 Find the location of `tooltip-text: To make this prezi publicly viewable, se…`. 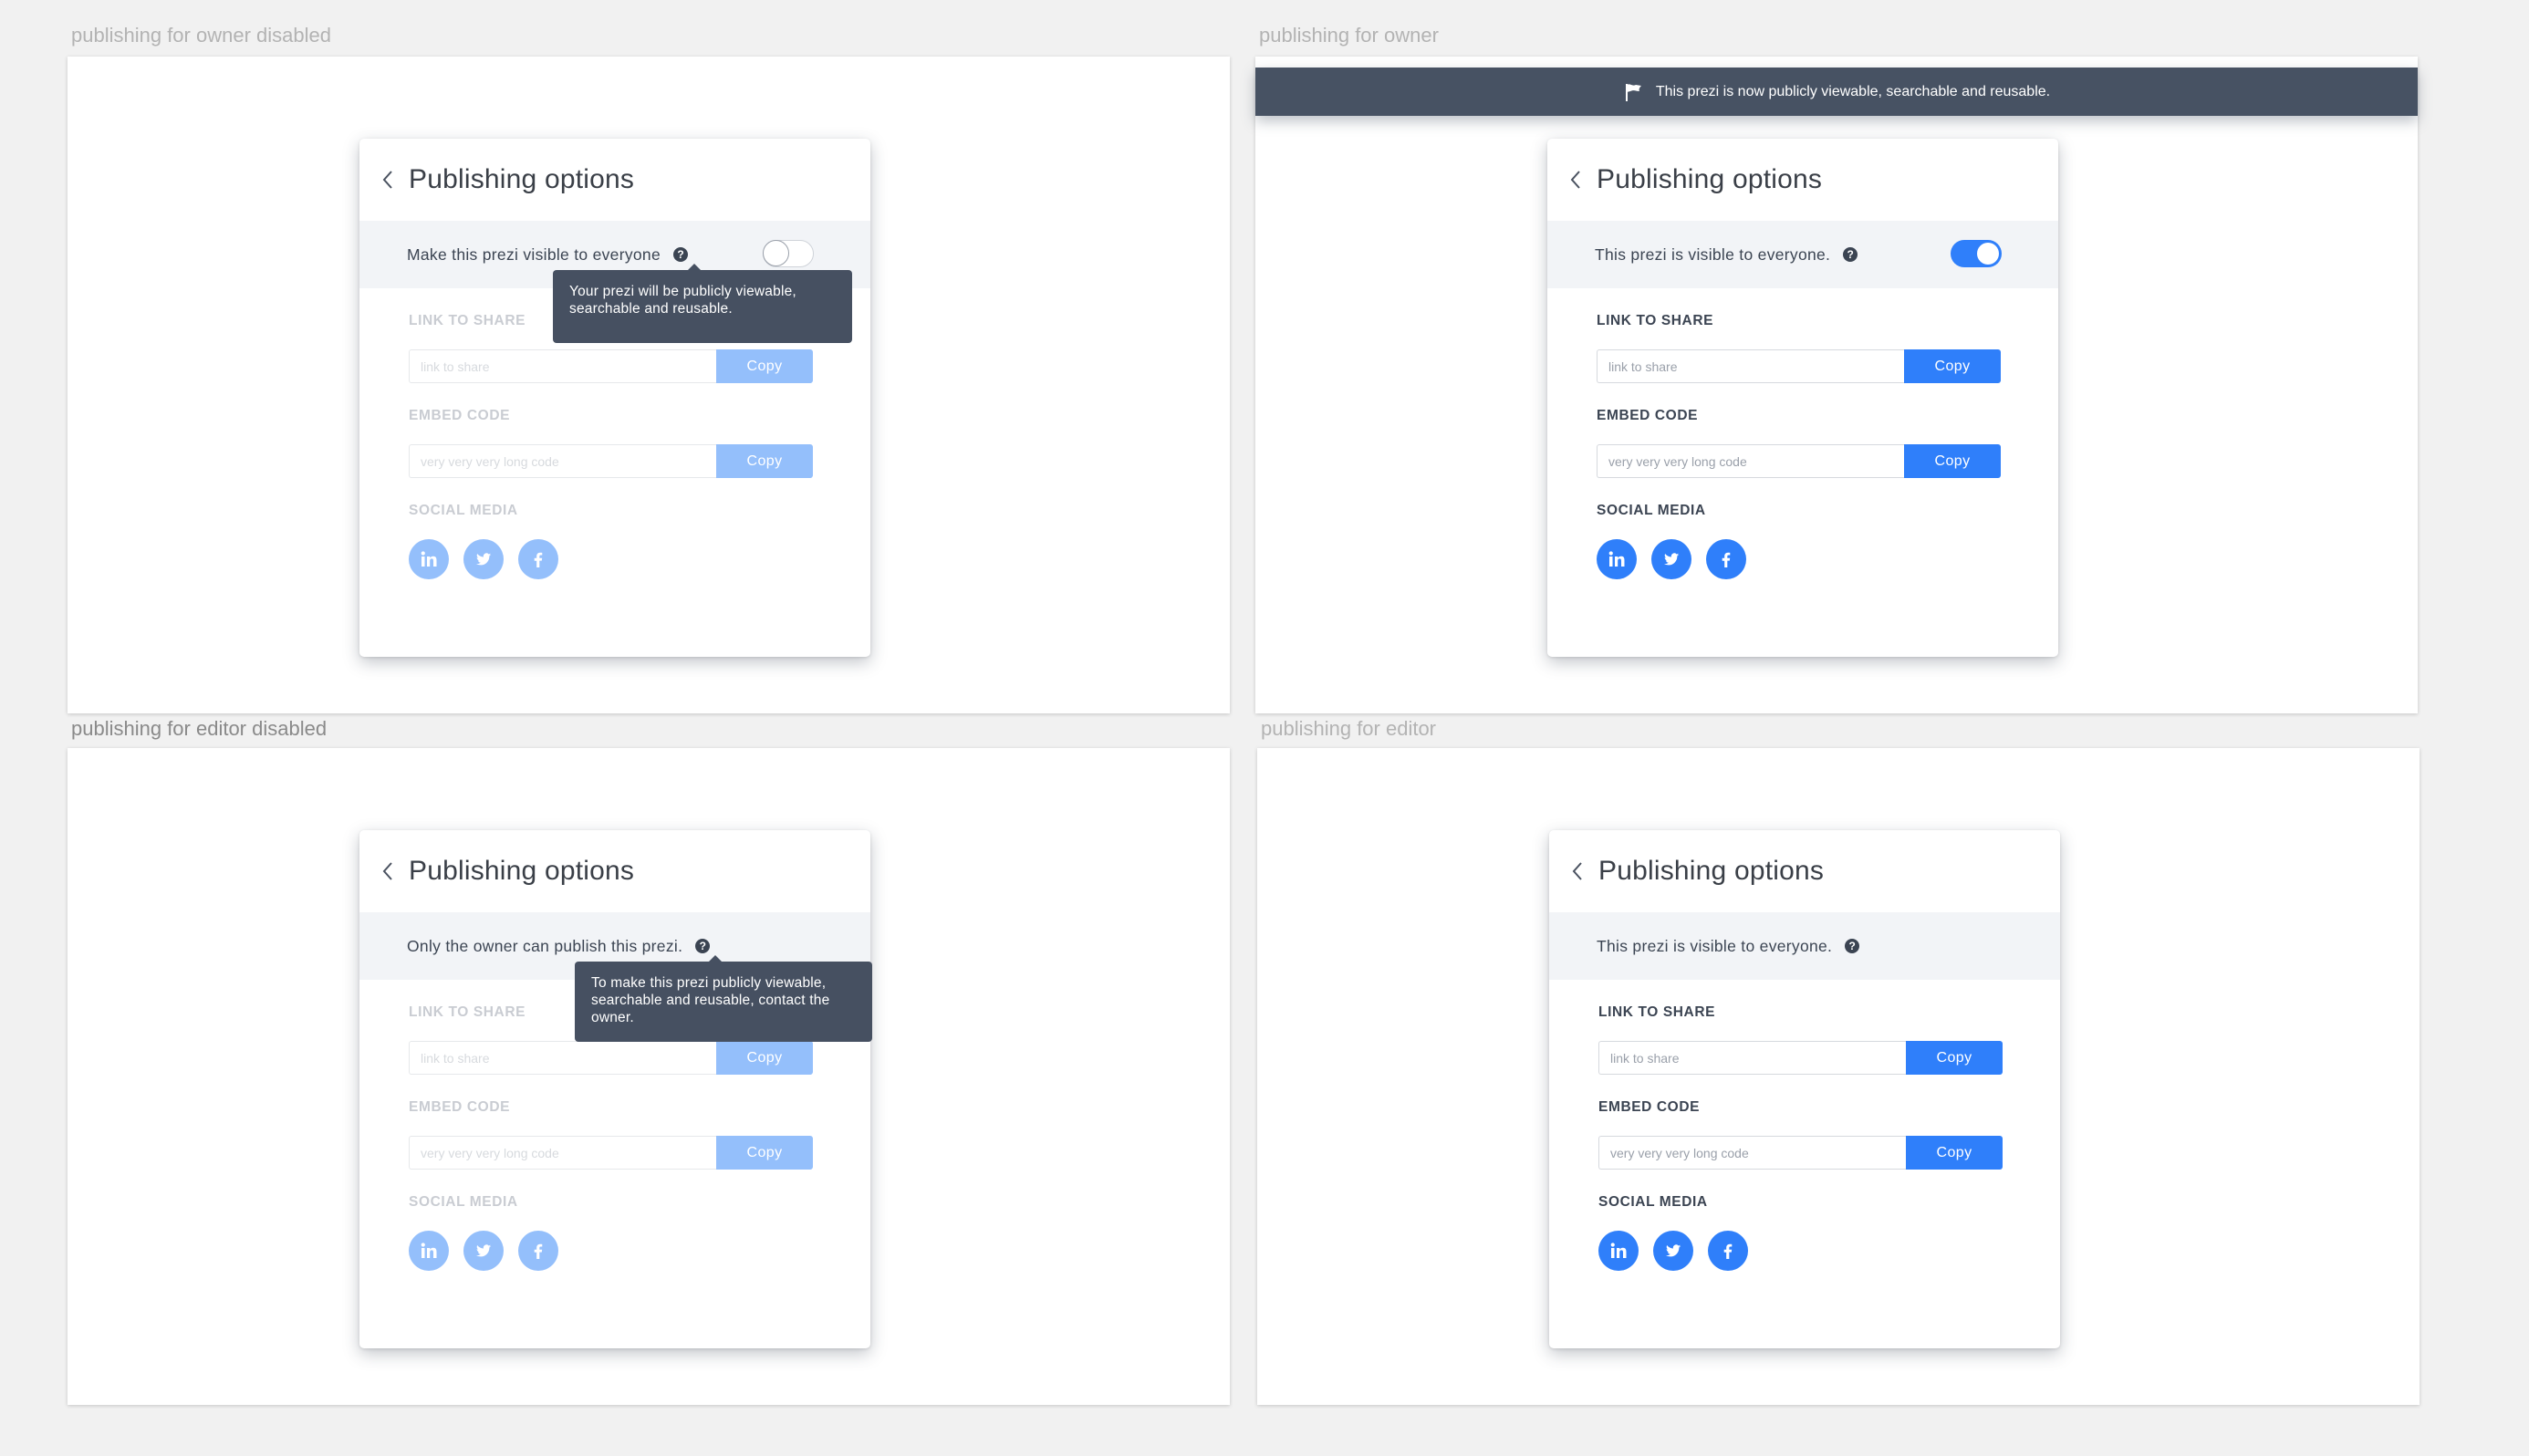

tooltip-text: To make this prezi publicly viewable, se… is located at coordinates (710, 1000).